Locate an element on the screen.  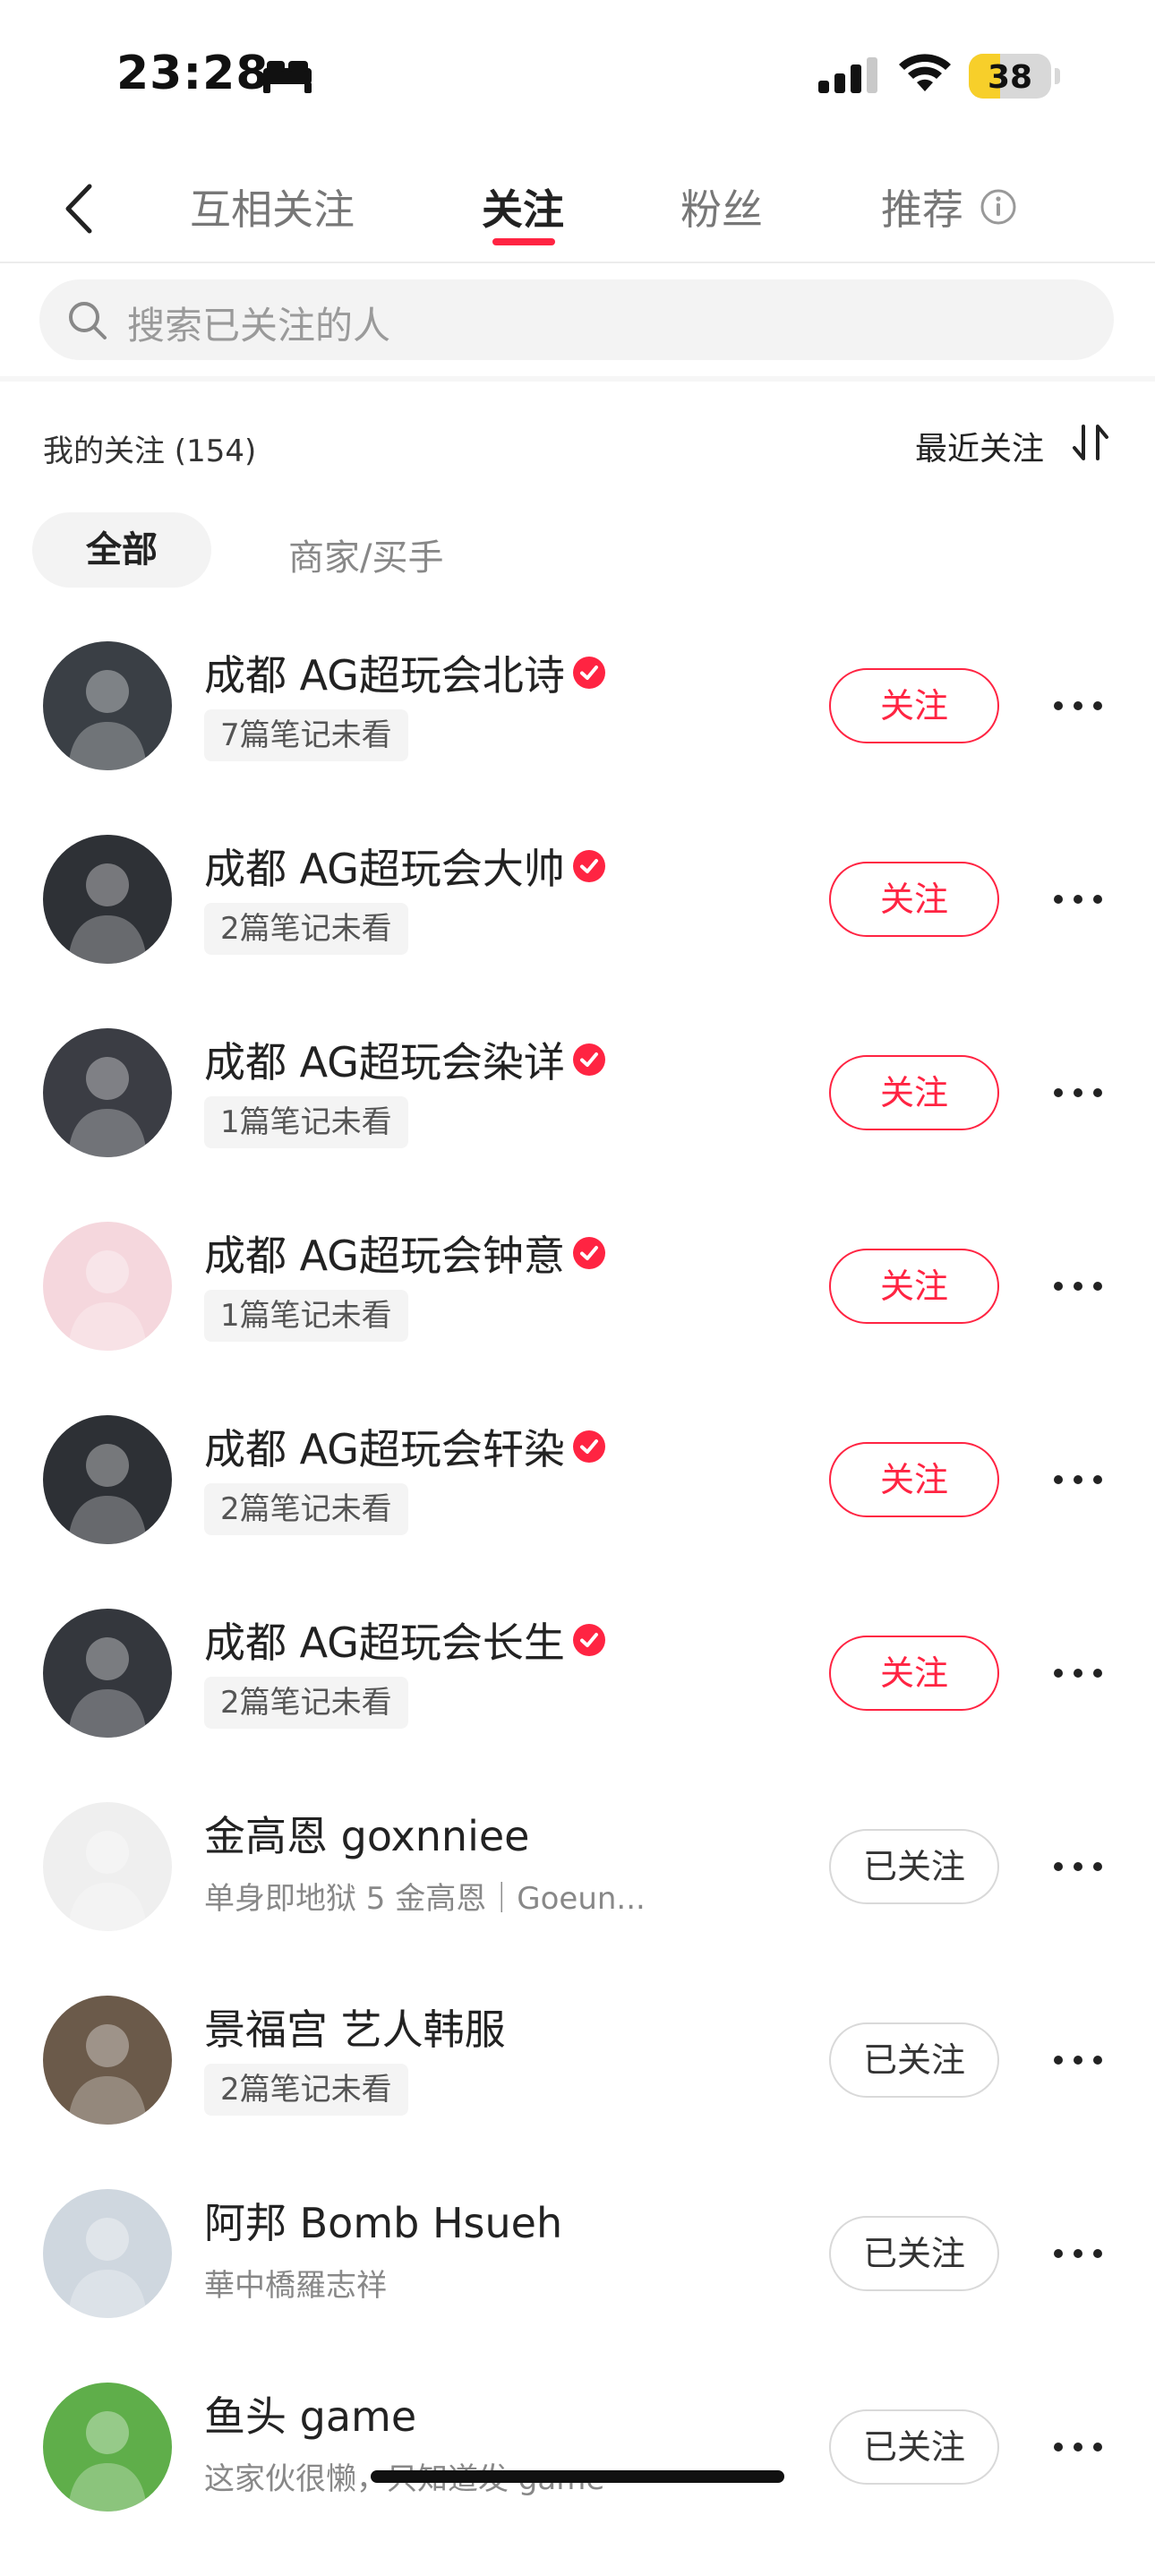
user-name: 成都 AG超玩会轩染 is located at coordinates (384, 1449).